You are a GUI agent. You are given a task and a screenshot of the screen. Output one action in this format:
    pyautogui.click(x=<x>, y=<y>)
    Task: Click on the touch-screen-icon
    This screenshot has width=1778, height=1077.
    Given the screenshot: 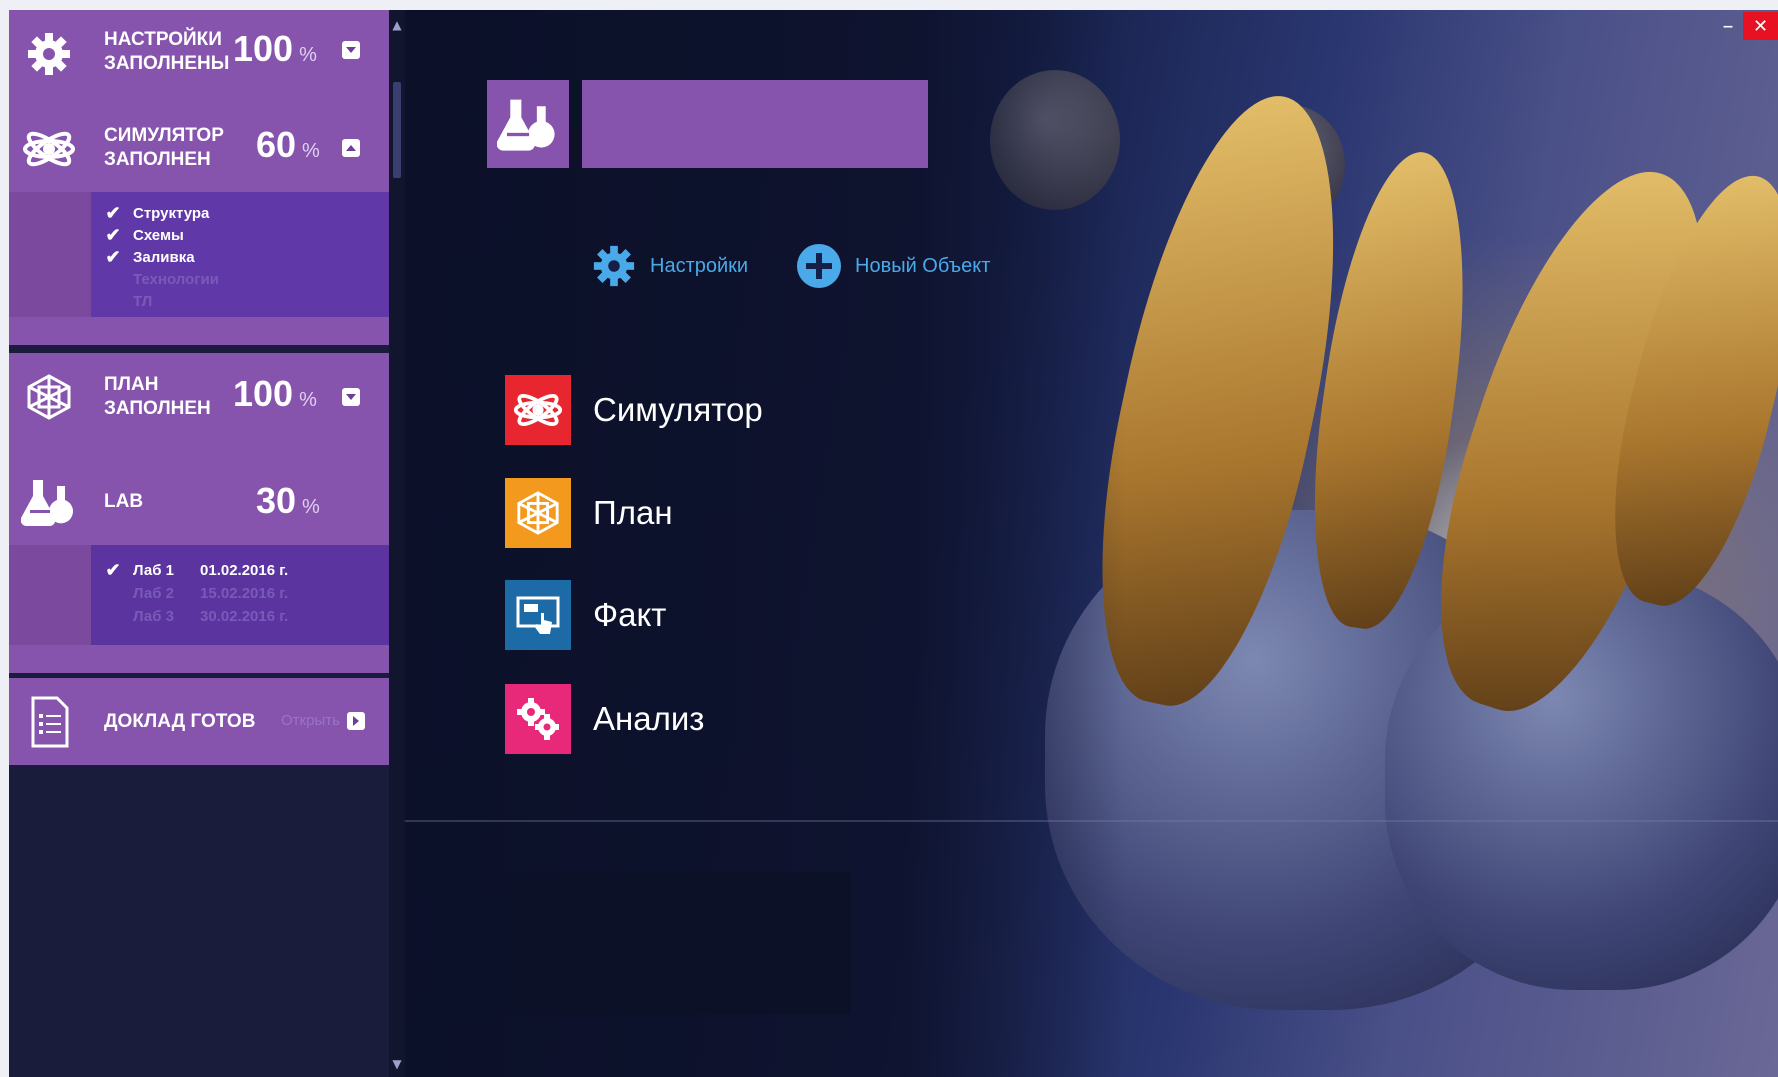 What is the action you would take?
    pyautogui.click(x=538, y=615)
    